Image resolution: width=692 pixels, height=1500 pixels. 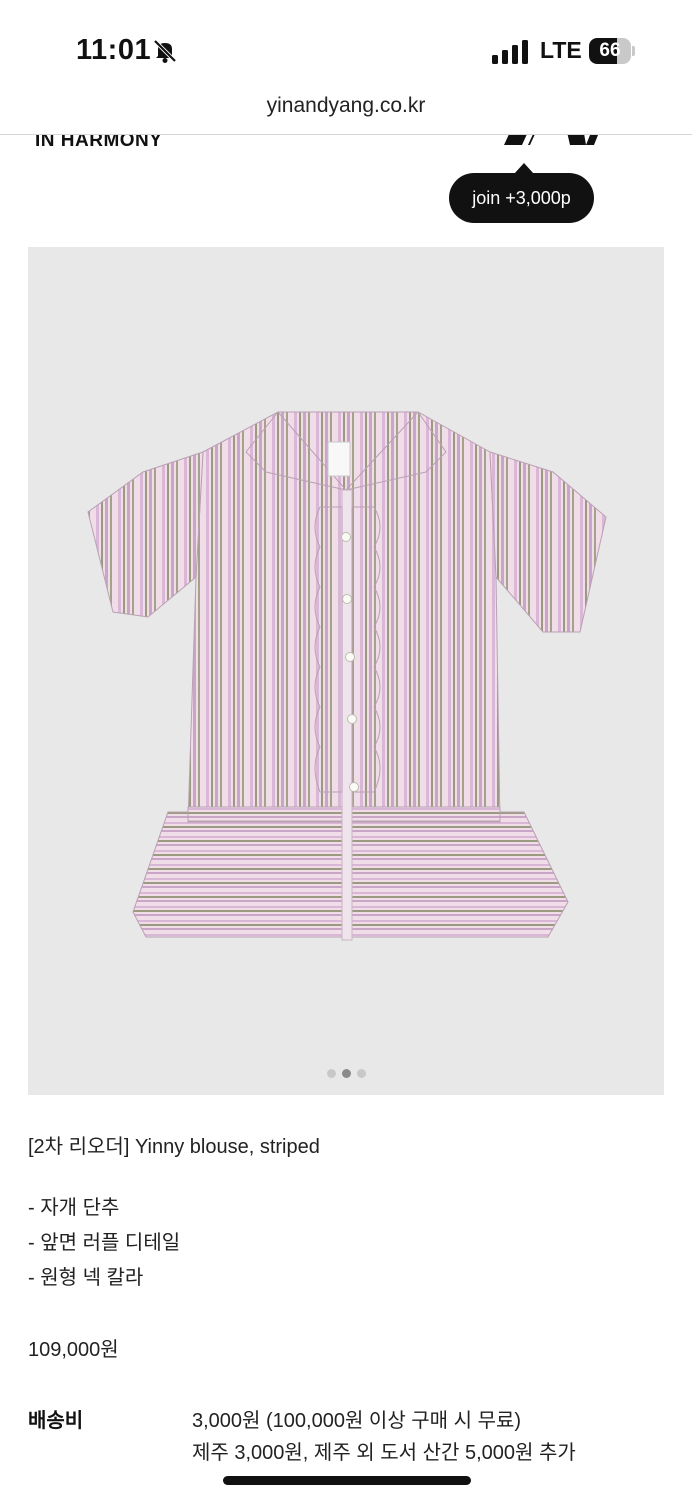 I want to click on product-price: 109,000원, so click(x=73, y=1350).